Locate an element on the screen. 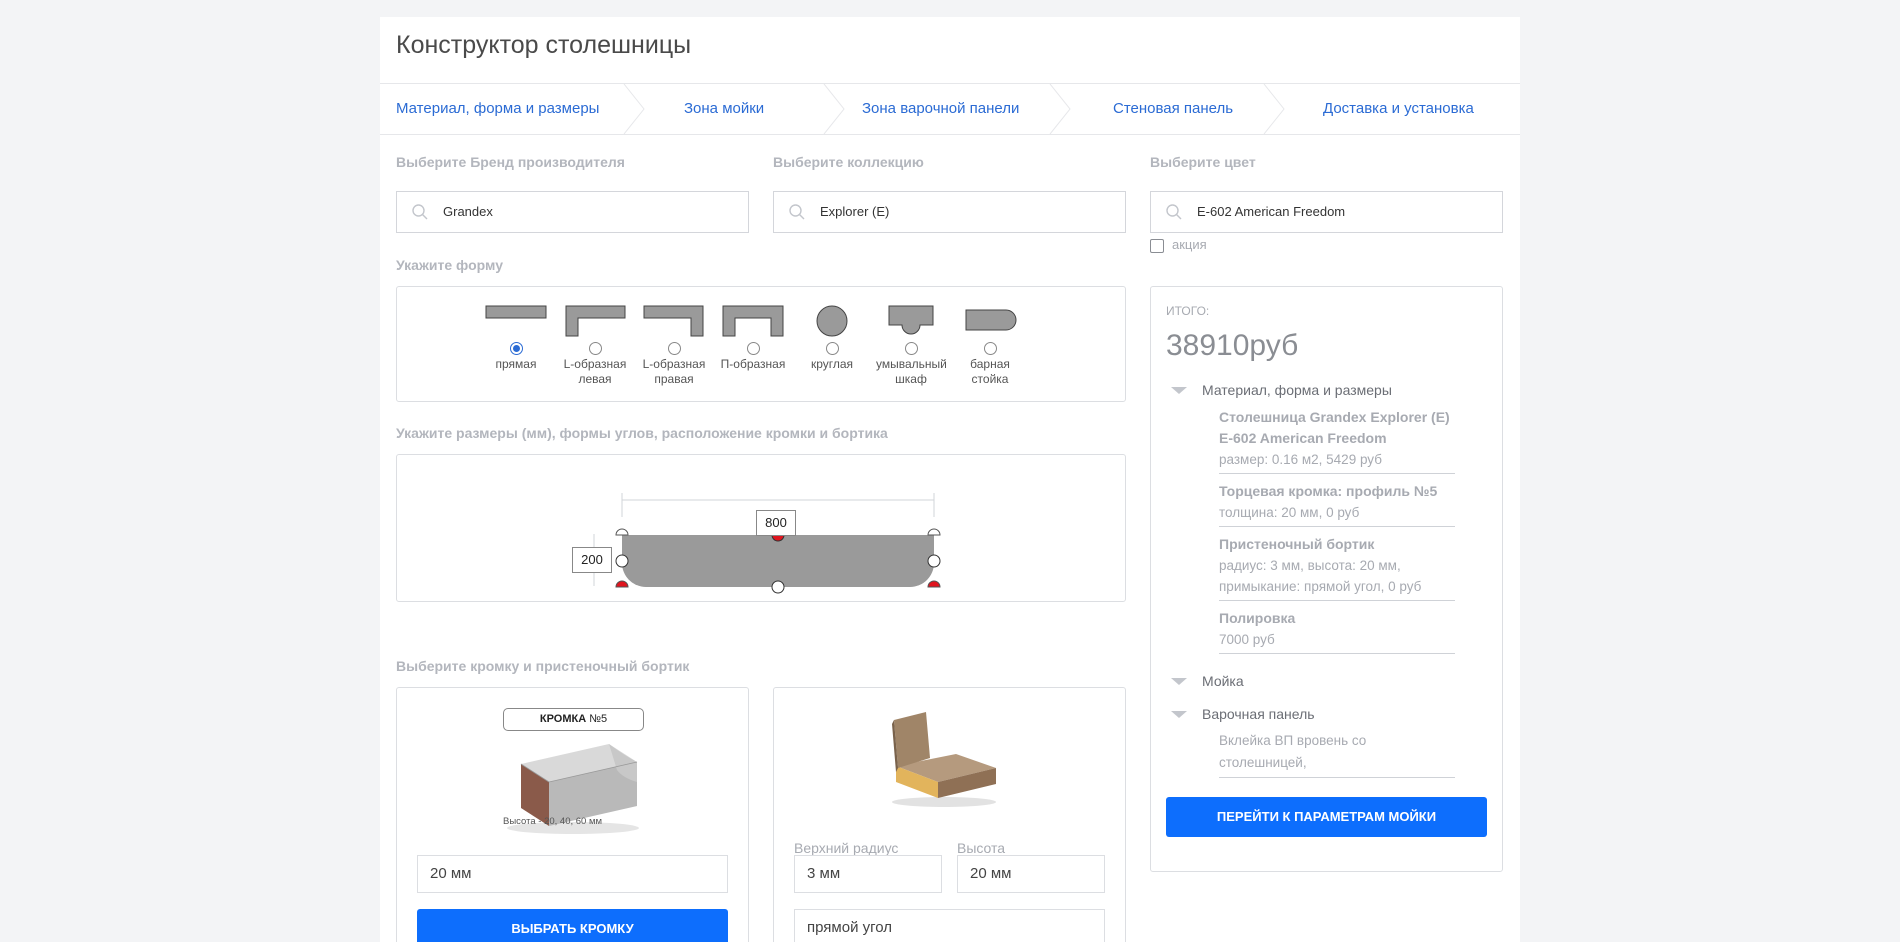 The height and width of the screenshot is (942, 1900). summary-item-title: Торцевая кромка: профиль №5 is located at coordinates (1328, 491).